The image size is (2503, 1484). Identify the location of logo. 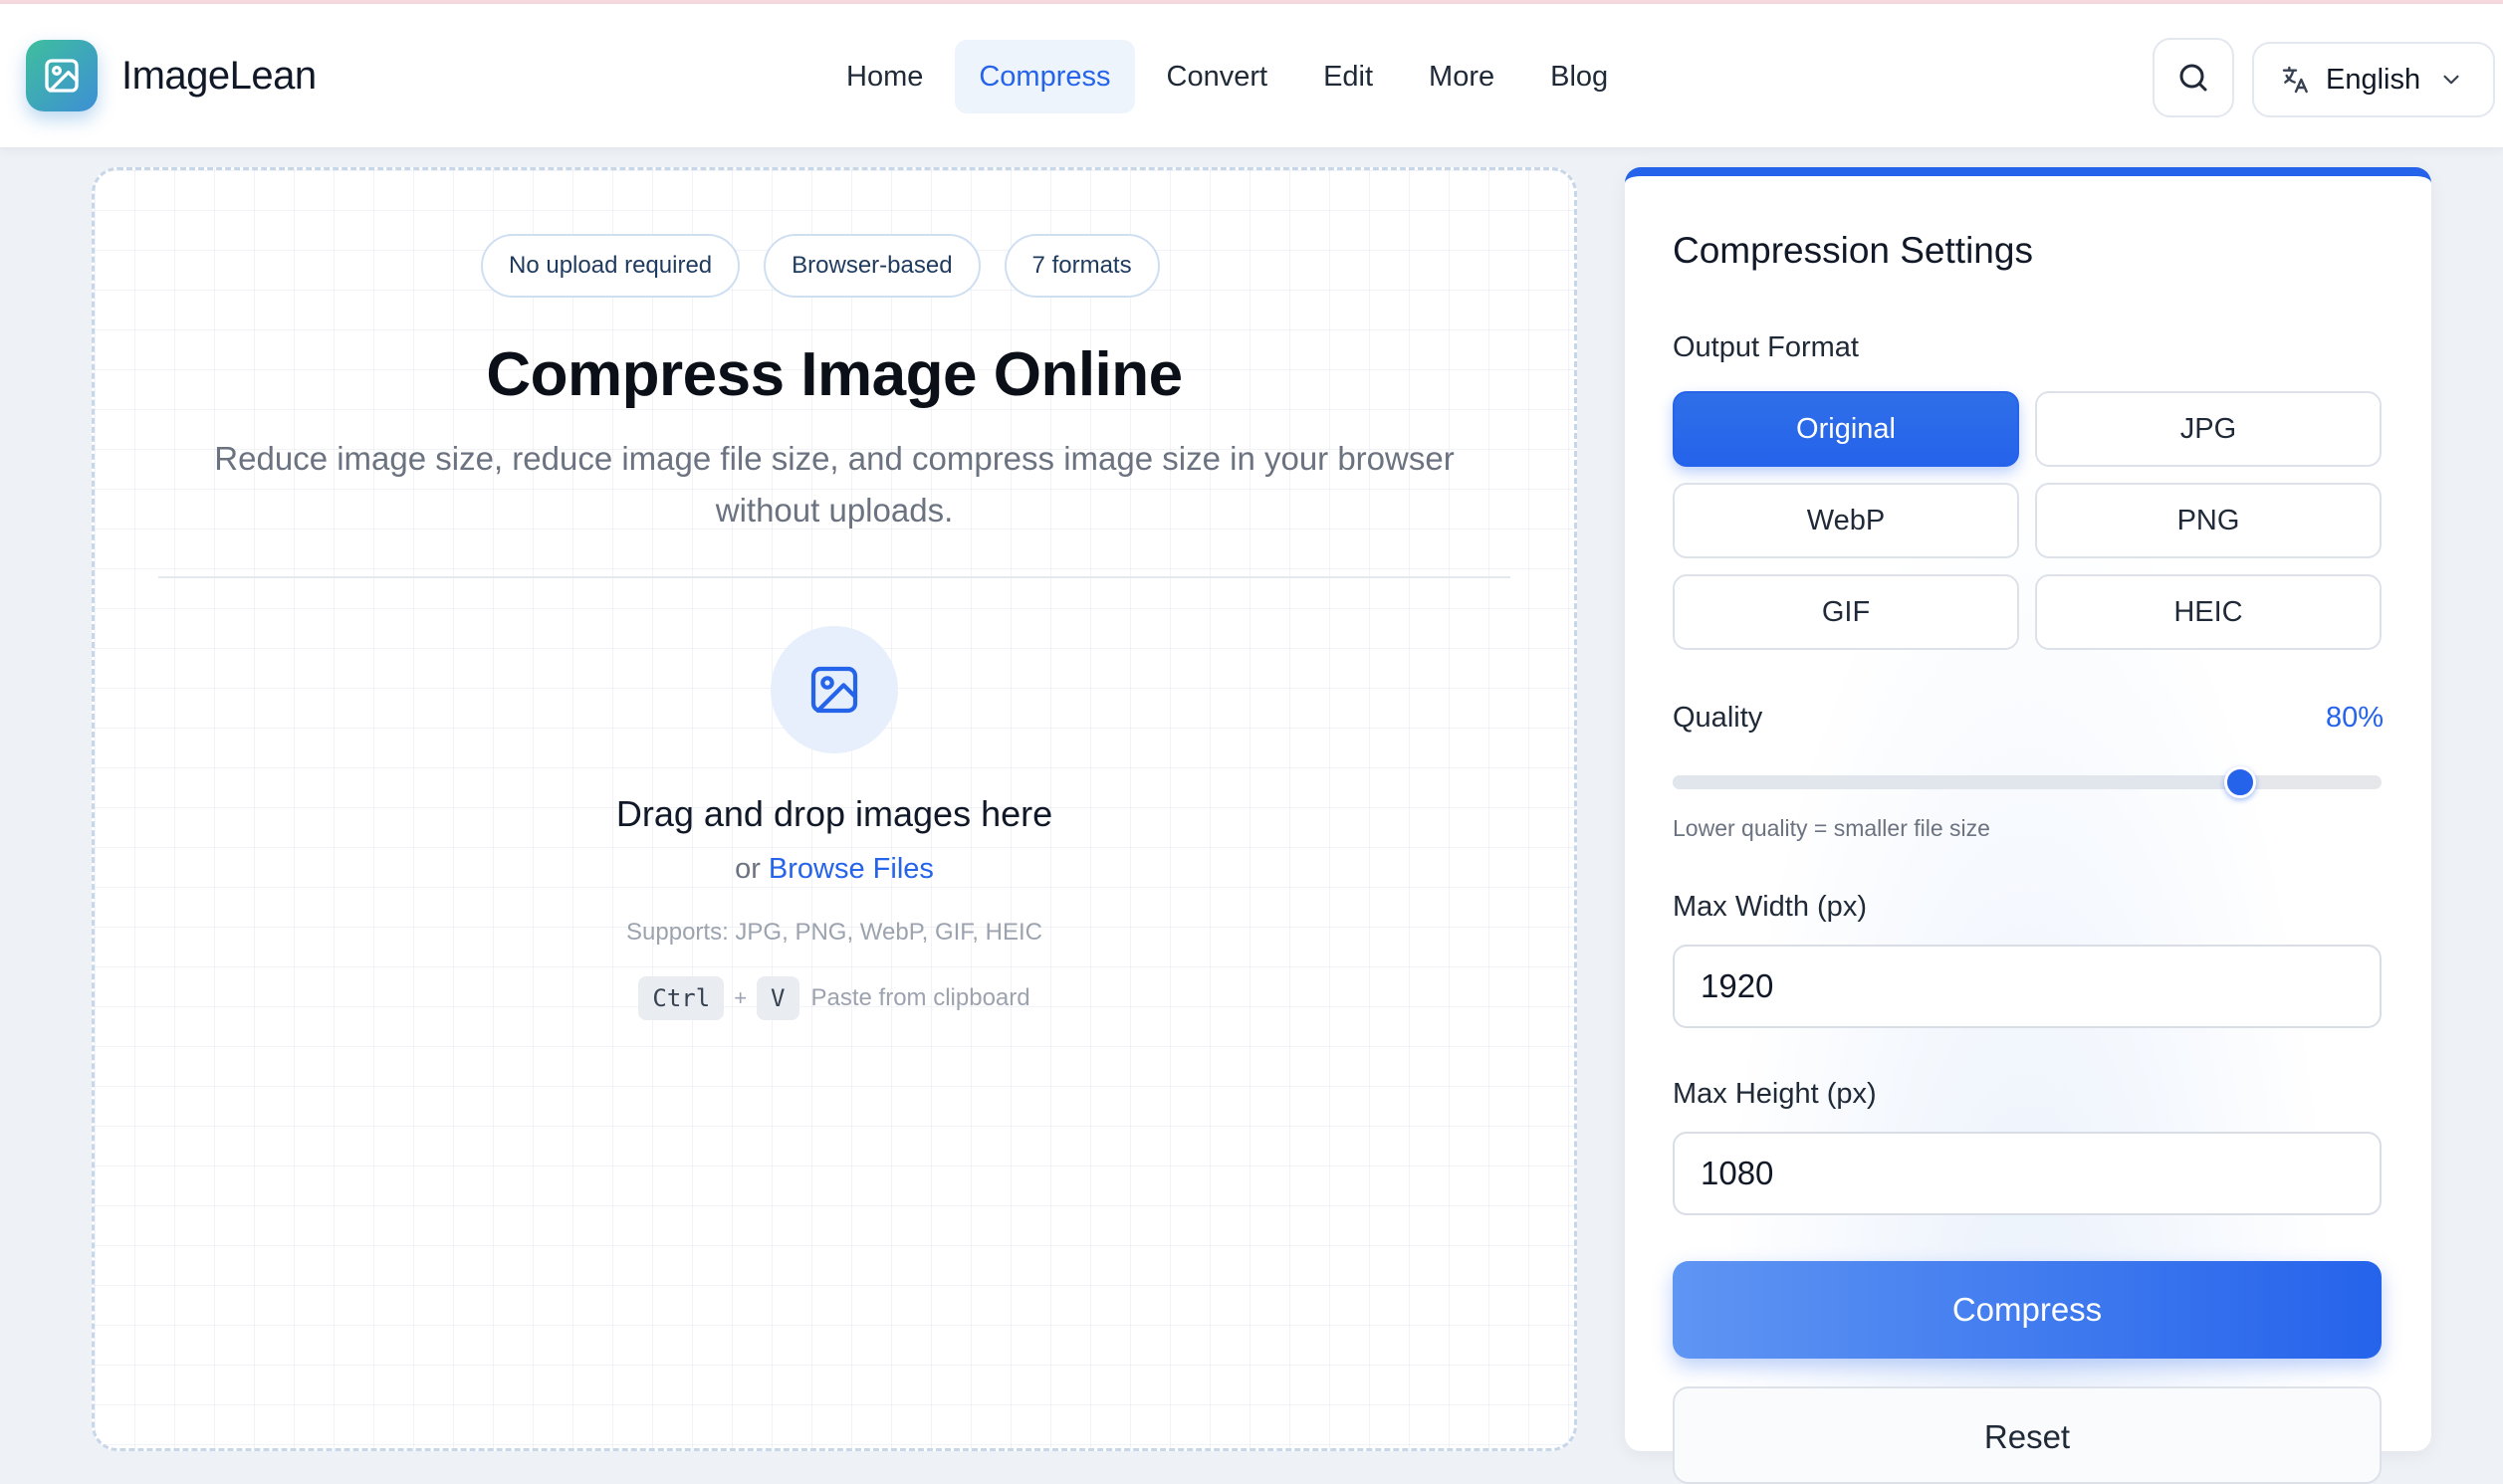
(62, 76).